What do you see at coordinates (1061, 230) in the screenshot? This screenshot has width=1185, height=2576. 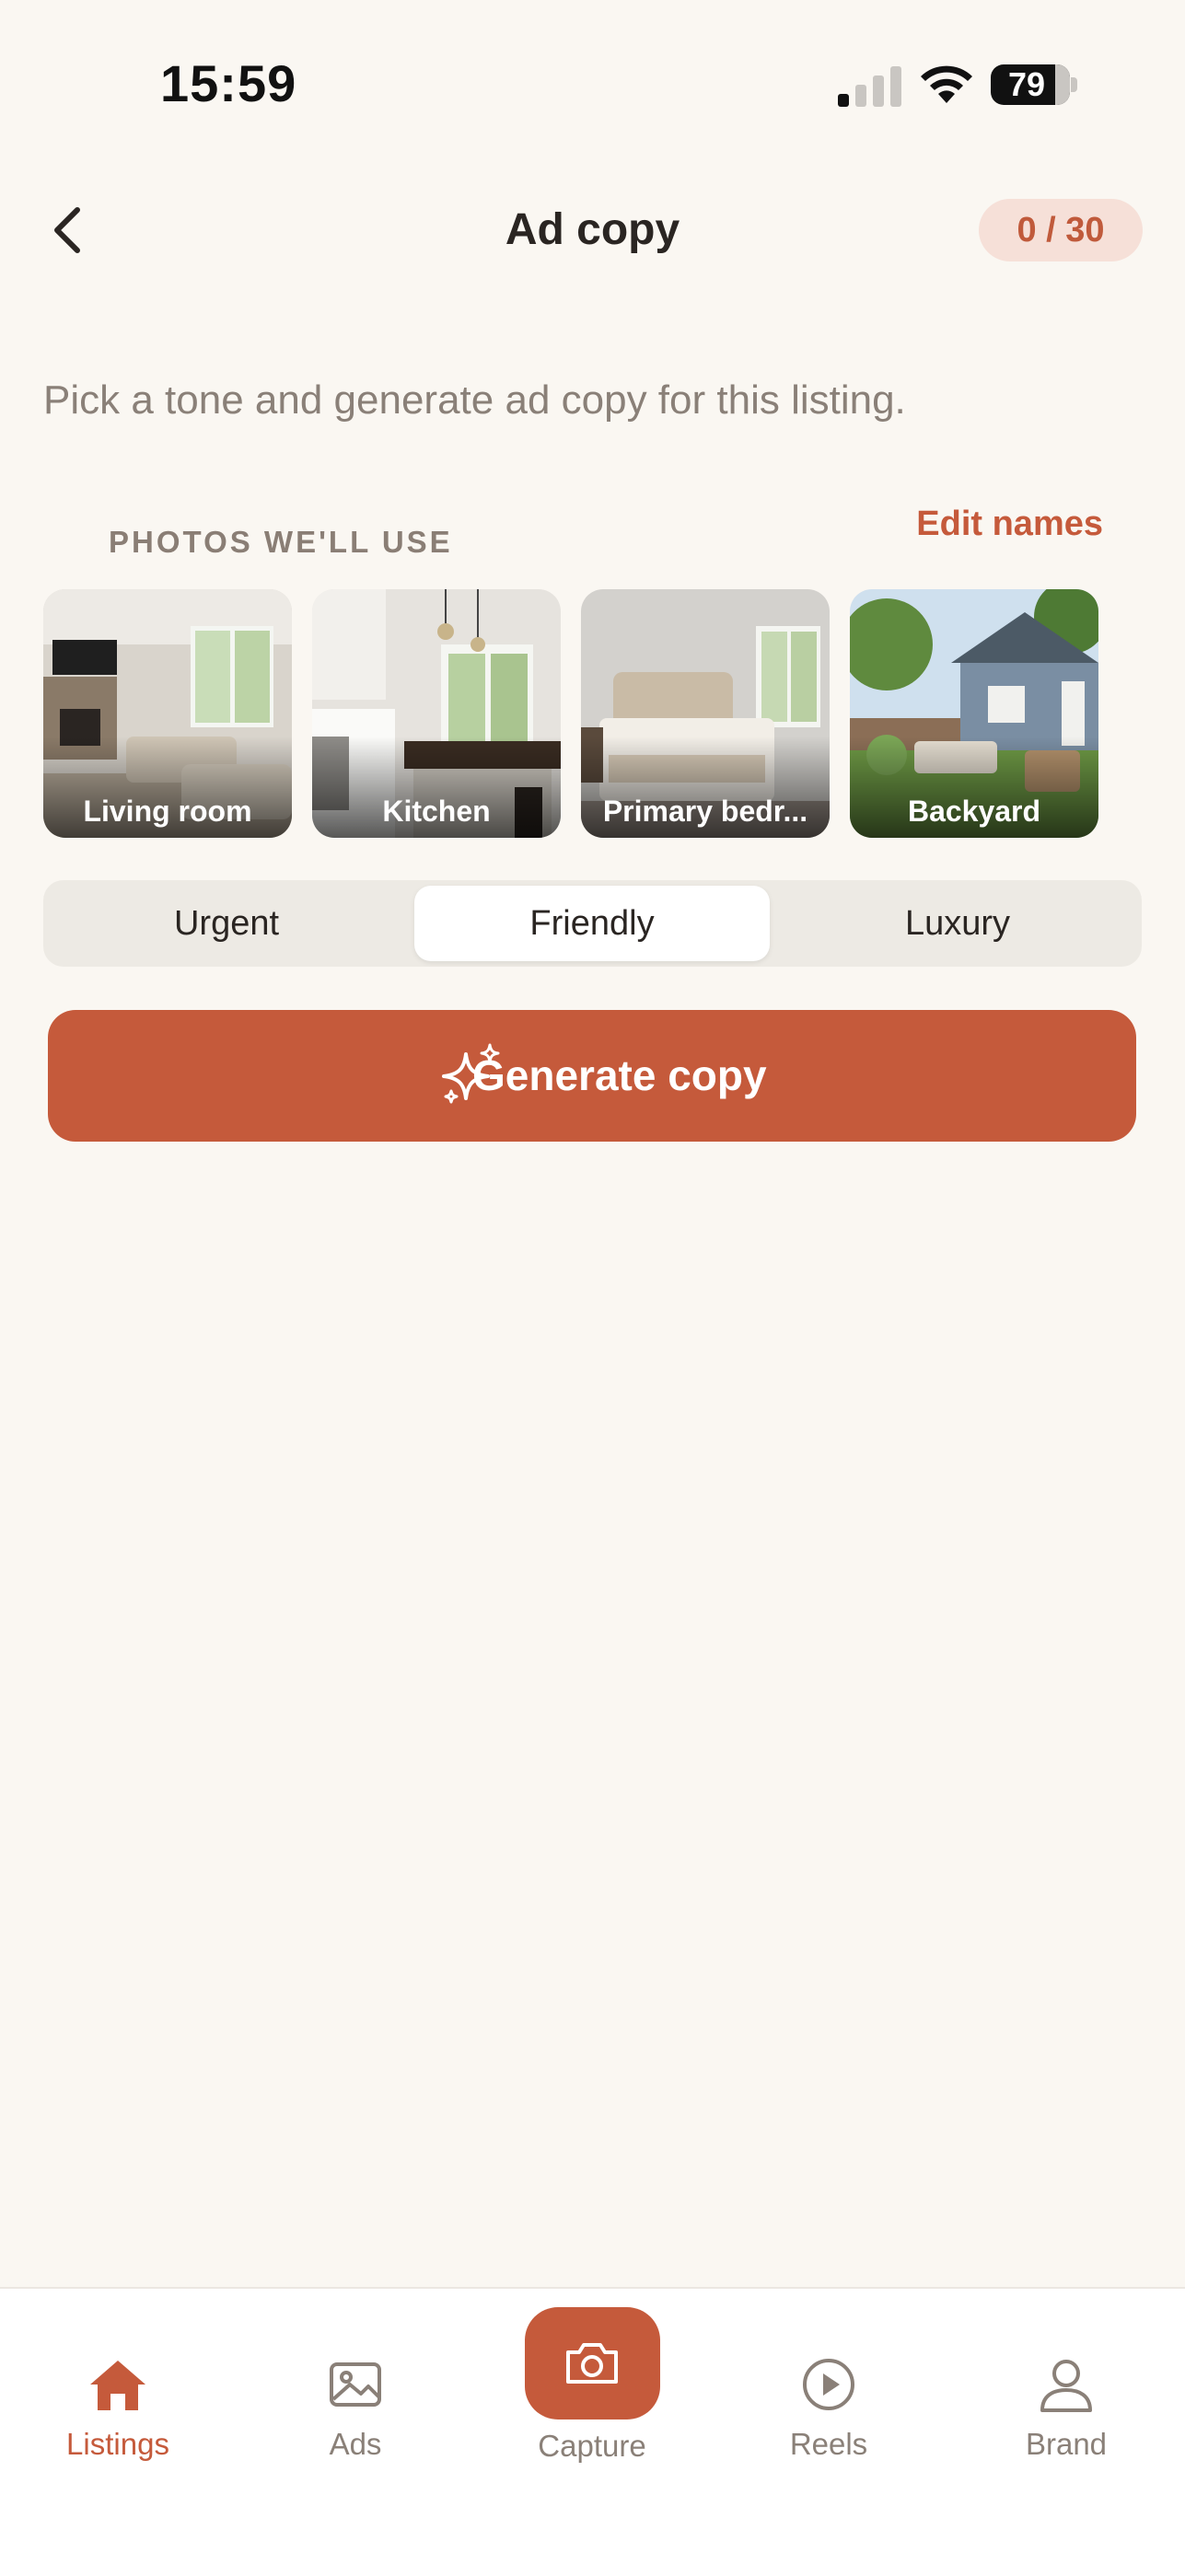 I see `usage-counter-badge: 0 / 30` at bounding box center [1061, 230].